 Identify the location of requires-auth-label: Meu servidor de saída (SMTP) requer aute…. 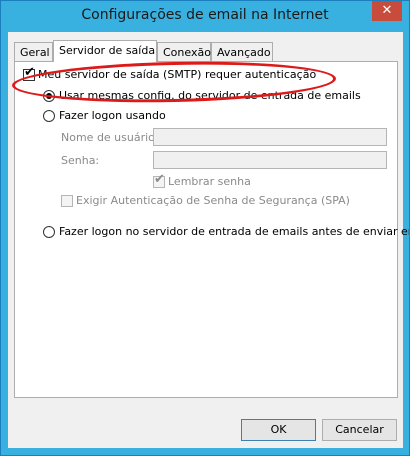
(177, 74).